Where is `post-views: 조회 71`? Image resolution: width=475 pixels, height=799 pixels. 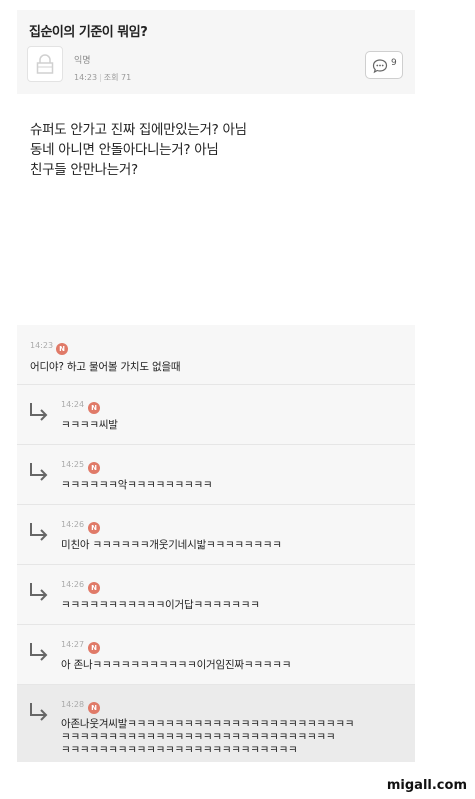 post-views: 조회 71 is located at coordinates (117, 77).